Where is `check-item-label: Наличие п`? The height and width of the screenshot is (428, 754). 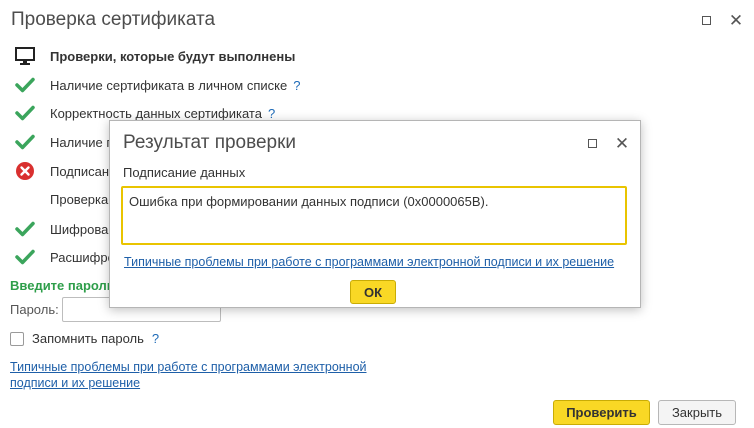
check-item-label: Наличие п is located at coordinates (82, 142).